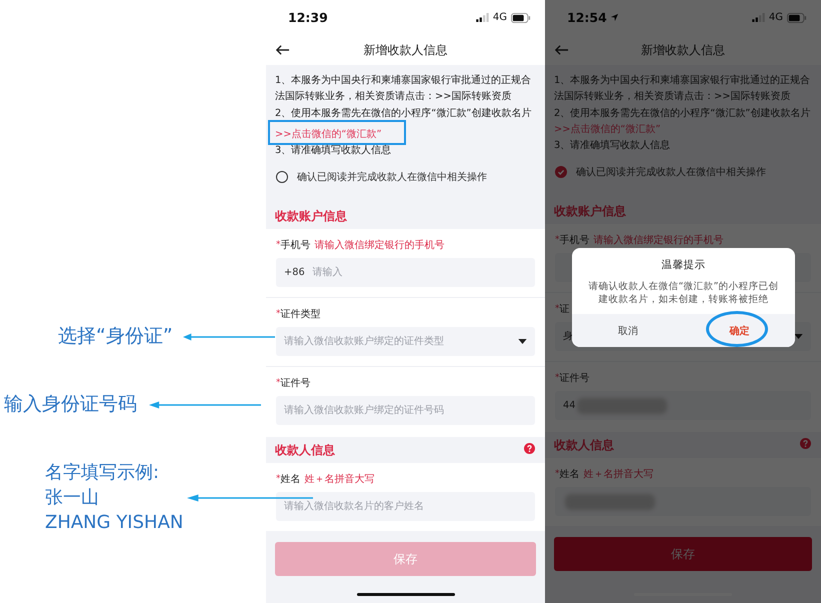  Describe the element at coordinates (115, 336) in the screenshot. I see `annotation-text: 选择“身份证”` at that location.